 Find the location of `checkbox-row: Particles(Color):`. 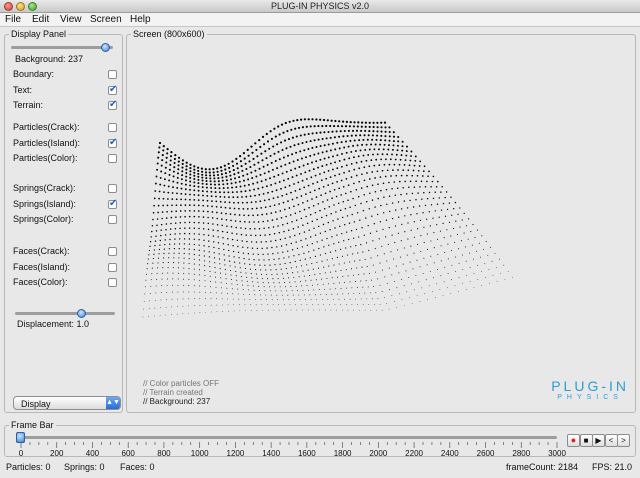

checkbox-row: Particles(Color): is located at coordinates (65, 159).